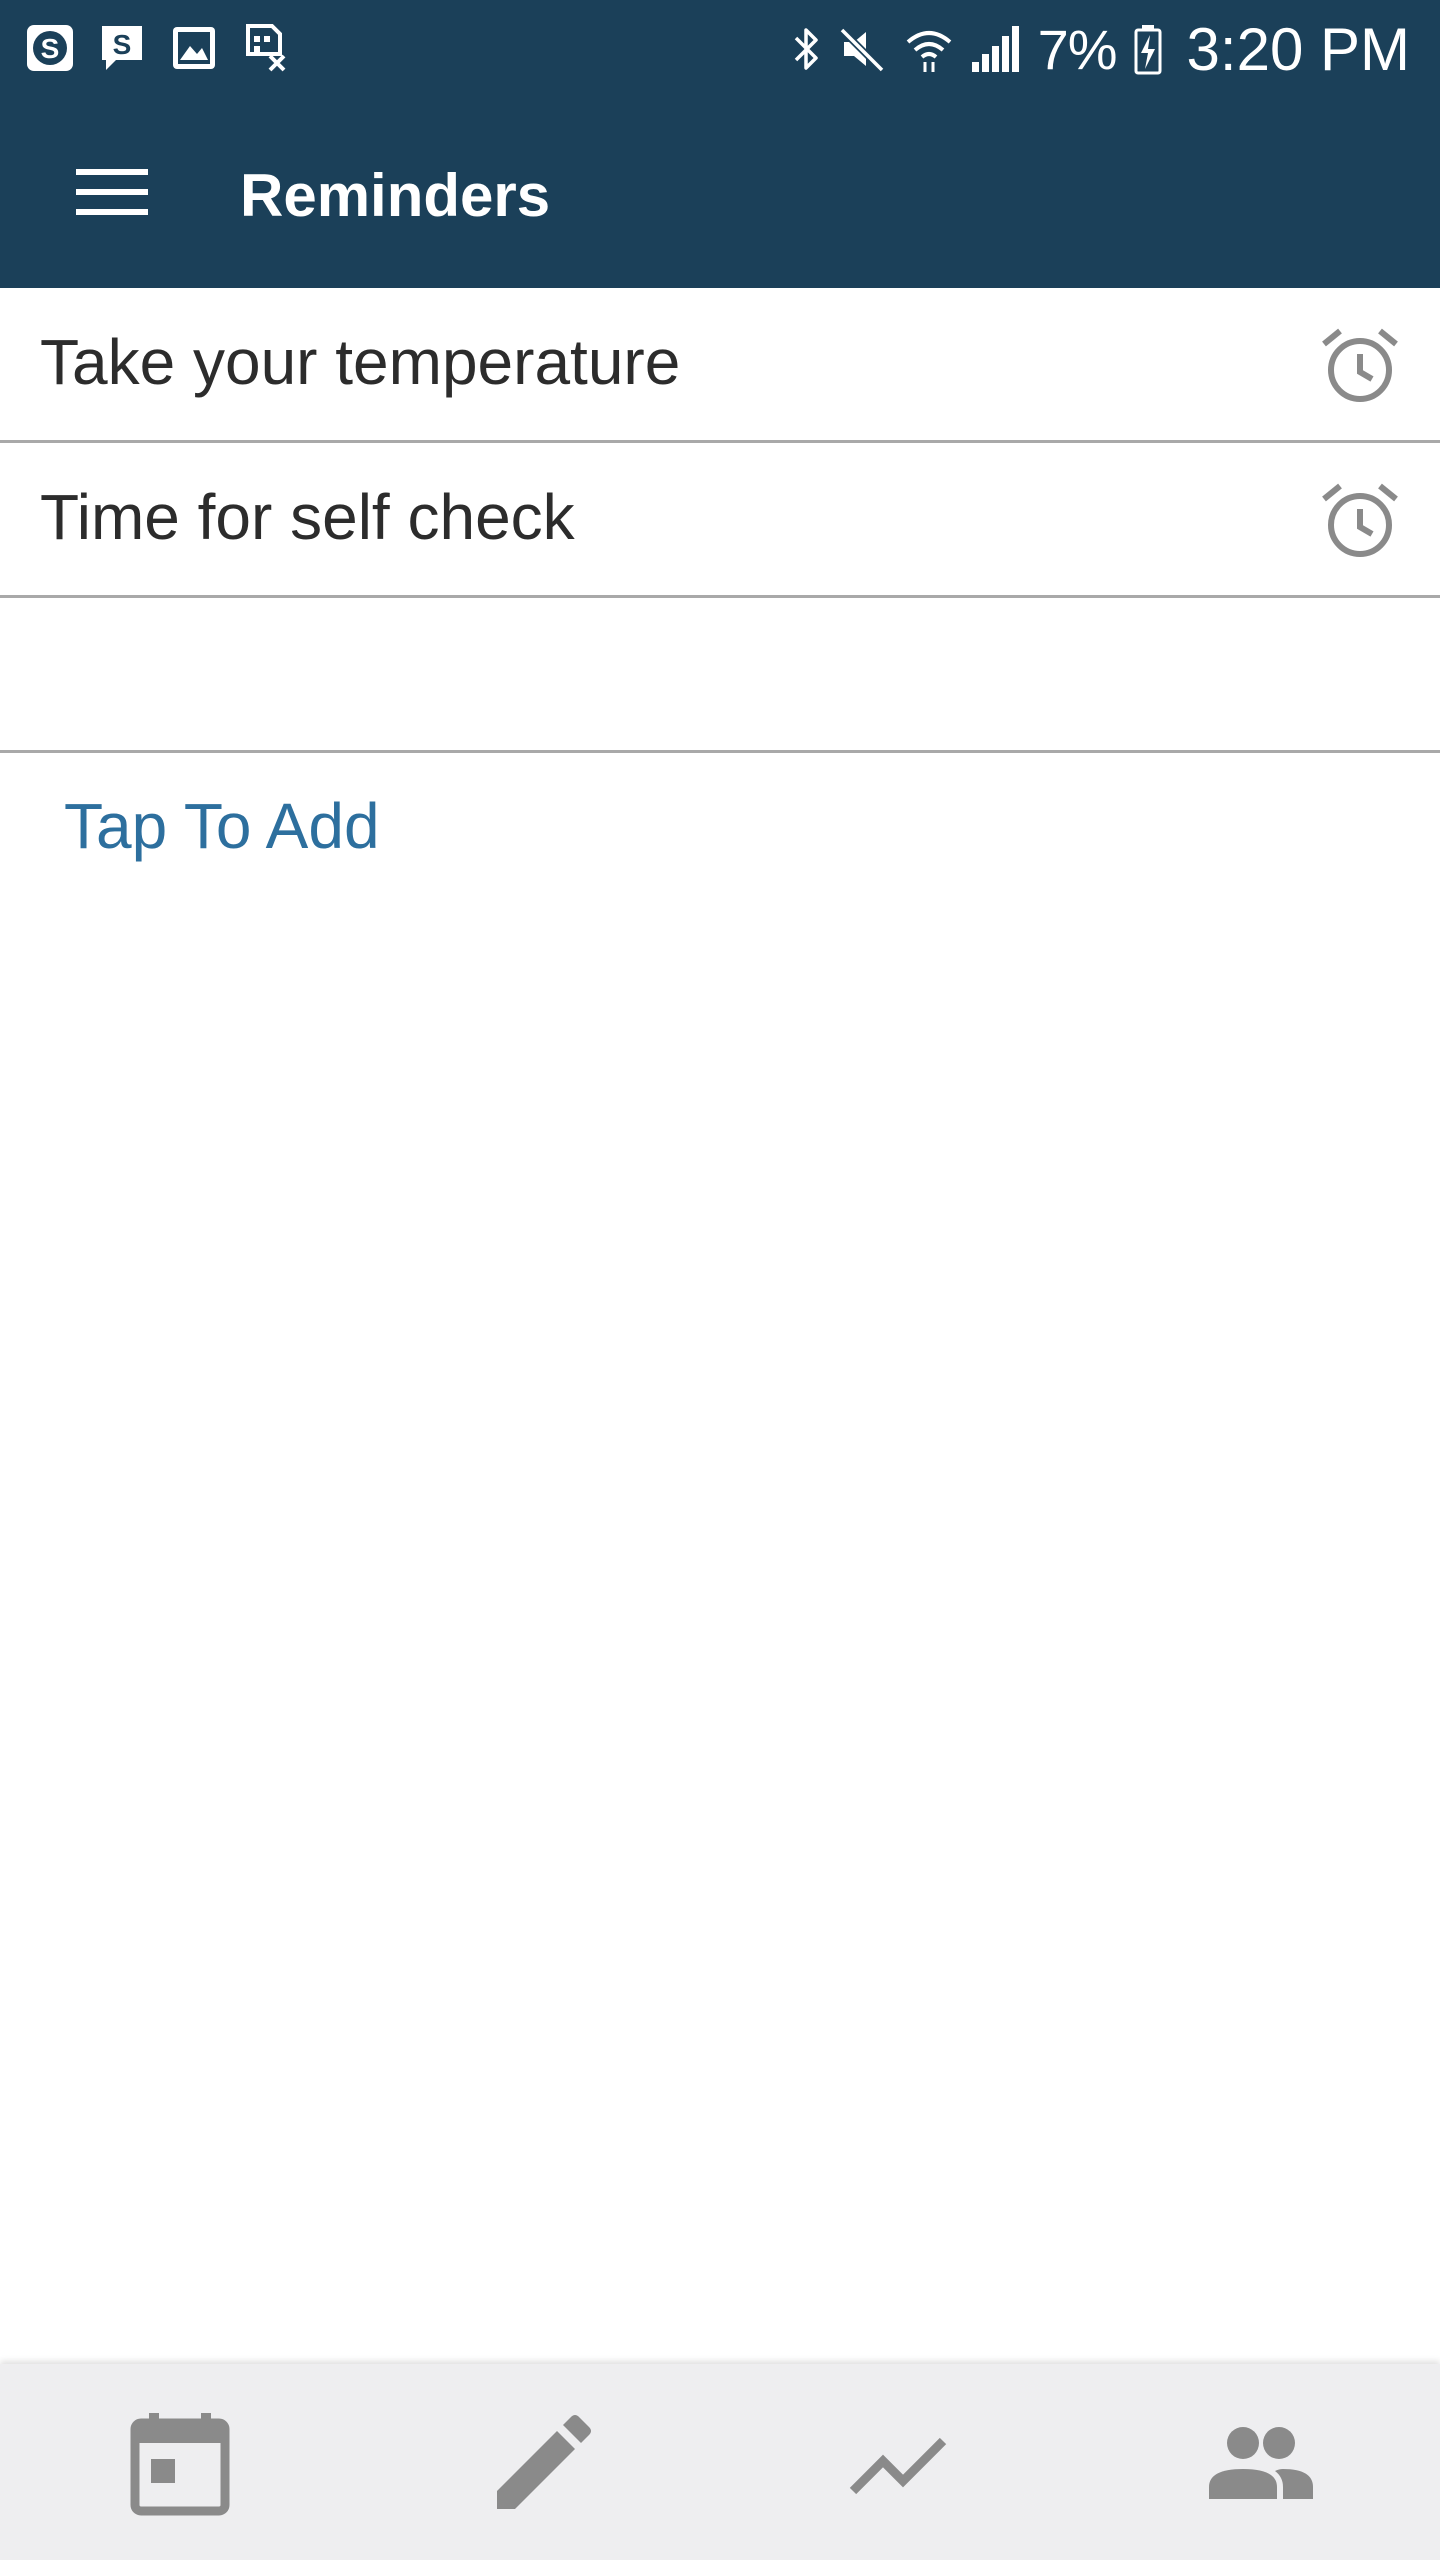 The height and width of the screenshot is (2560, 1440). I want to click on reminder-item: Take your temperature, so click(720, 365).